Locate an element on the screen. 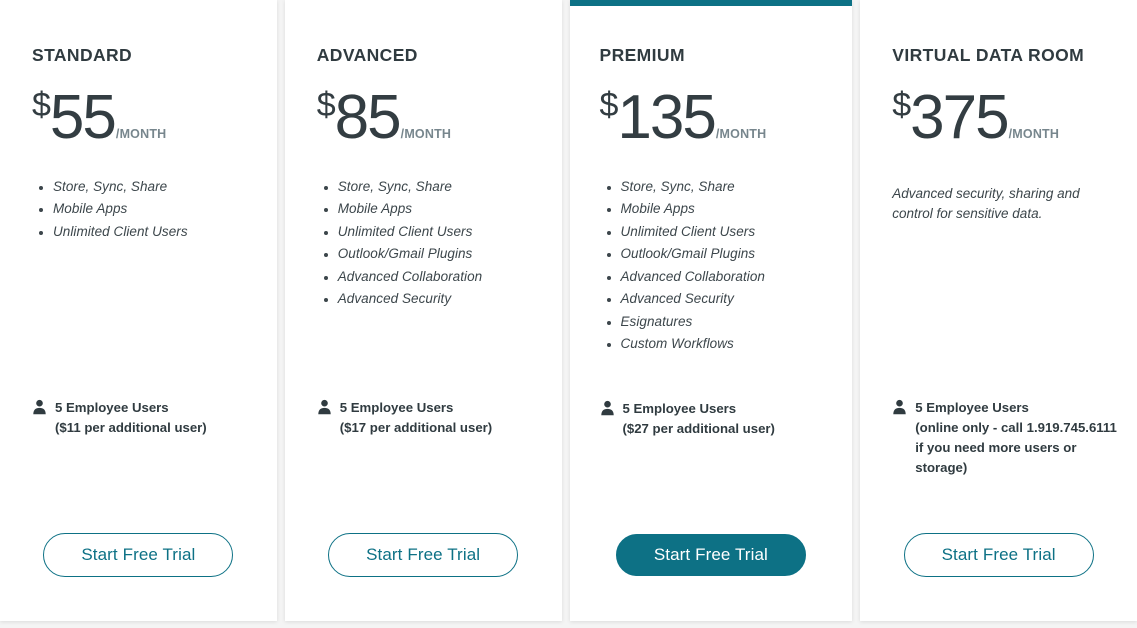  price-amount: 375 is located at coordinates (959, 117).